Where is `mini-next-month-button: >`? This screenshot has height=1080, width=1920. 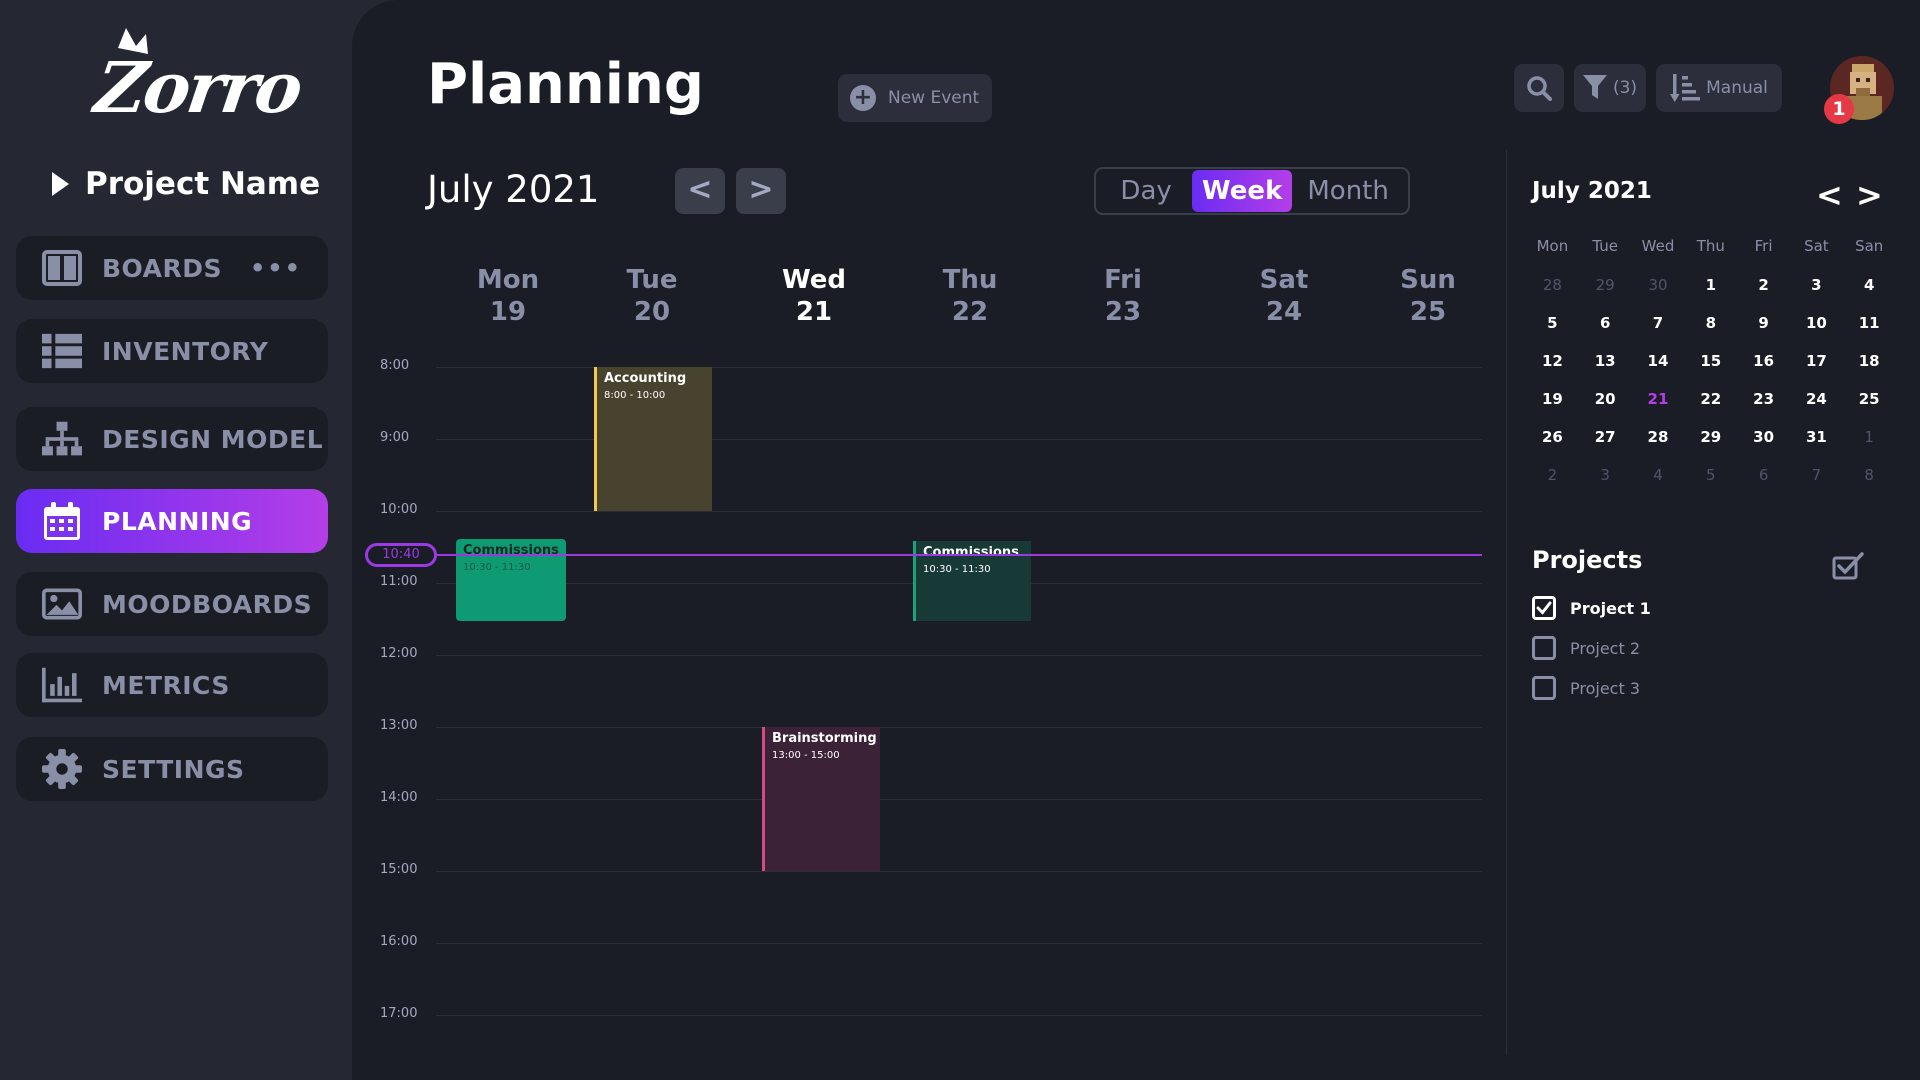 mini-next-month-button: > is located at coordinates (1869, 195).